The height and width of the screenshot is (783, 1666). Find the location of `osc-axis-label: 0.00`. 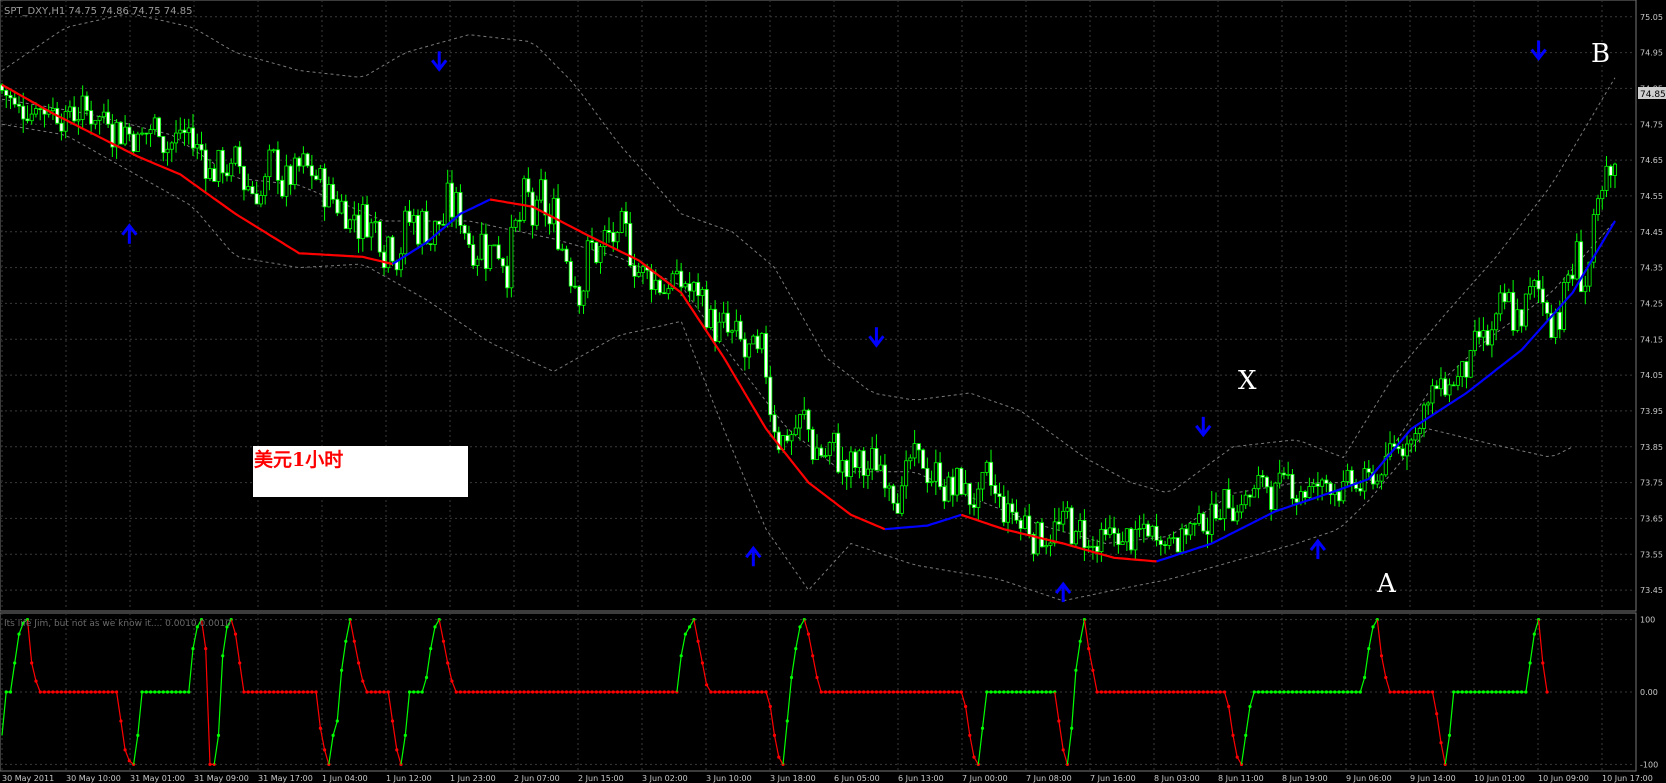

osc-axis-label: 0.00 is located at coordinates (1649, 692).